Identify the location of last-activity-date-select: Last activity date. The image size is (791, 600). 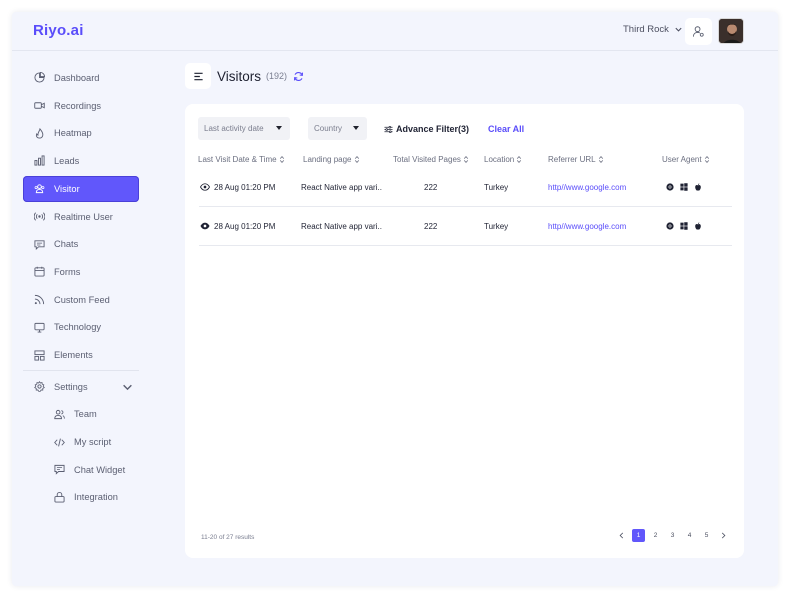
(244, 128).